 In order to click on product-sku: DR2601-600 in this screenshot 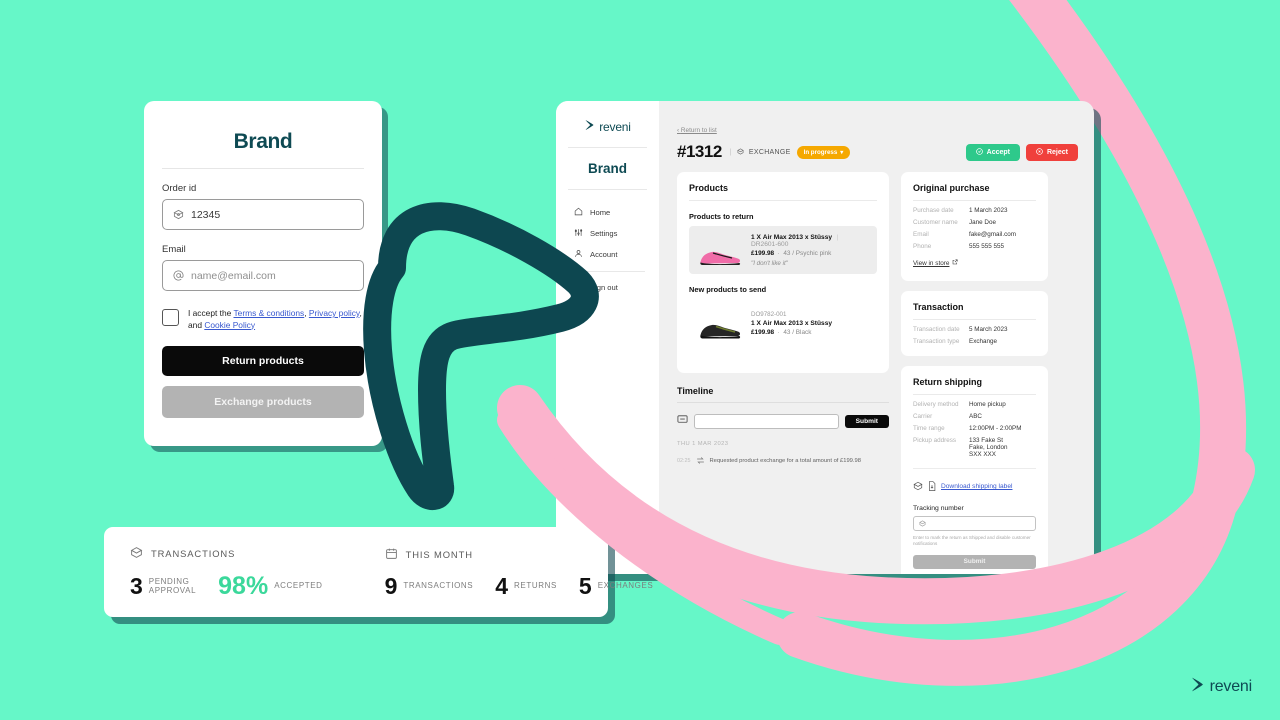, I will do `click(770, 244)`.